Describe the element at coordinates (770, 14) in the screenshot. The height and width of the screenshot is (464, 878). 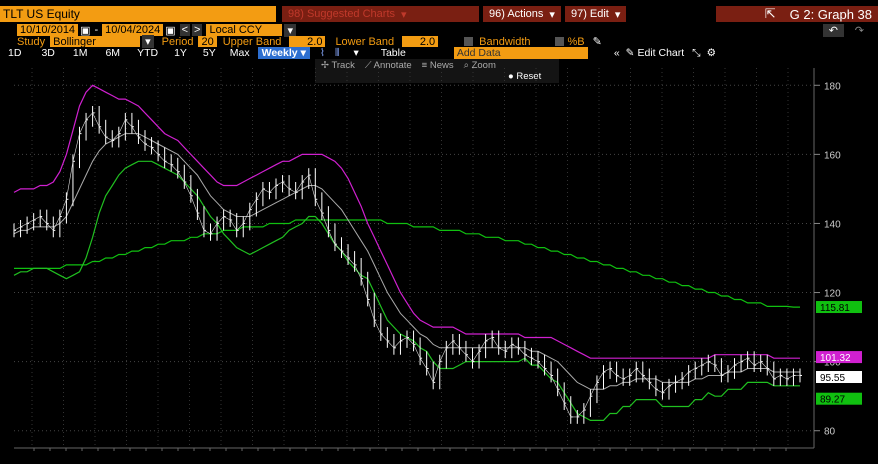
I see `expand-icon: ⇱` at that location.